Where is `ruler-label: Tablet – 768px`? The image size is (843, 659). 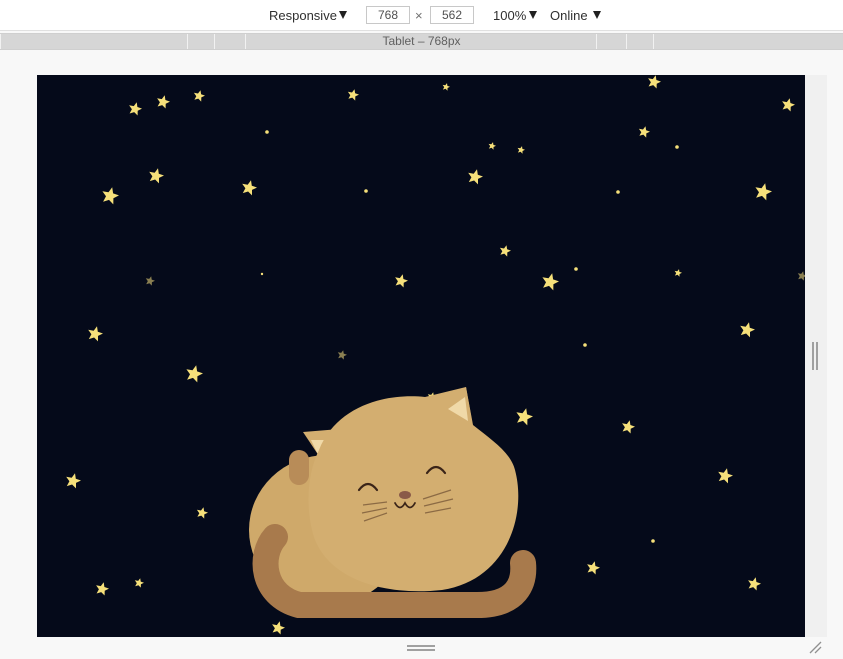
ruler-label: Tablet – 768px is located at coordinates (421, 41).